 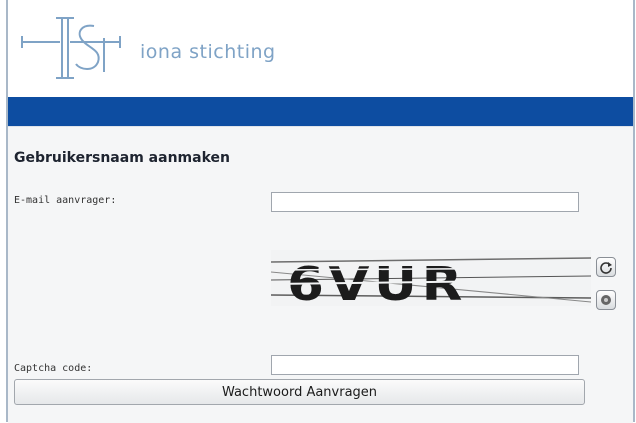 I want to click on captcha-image: 6VUR, so click(x=431, y=280).